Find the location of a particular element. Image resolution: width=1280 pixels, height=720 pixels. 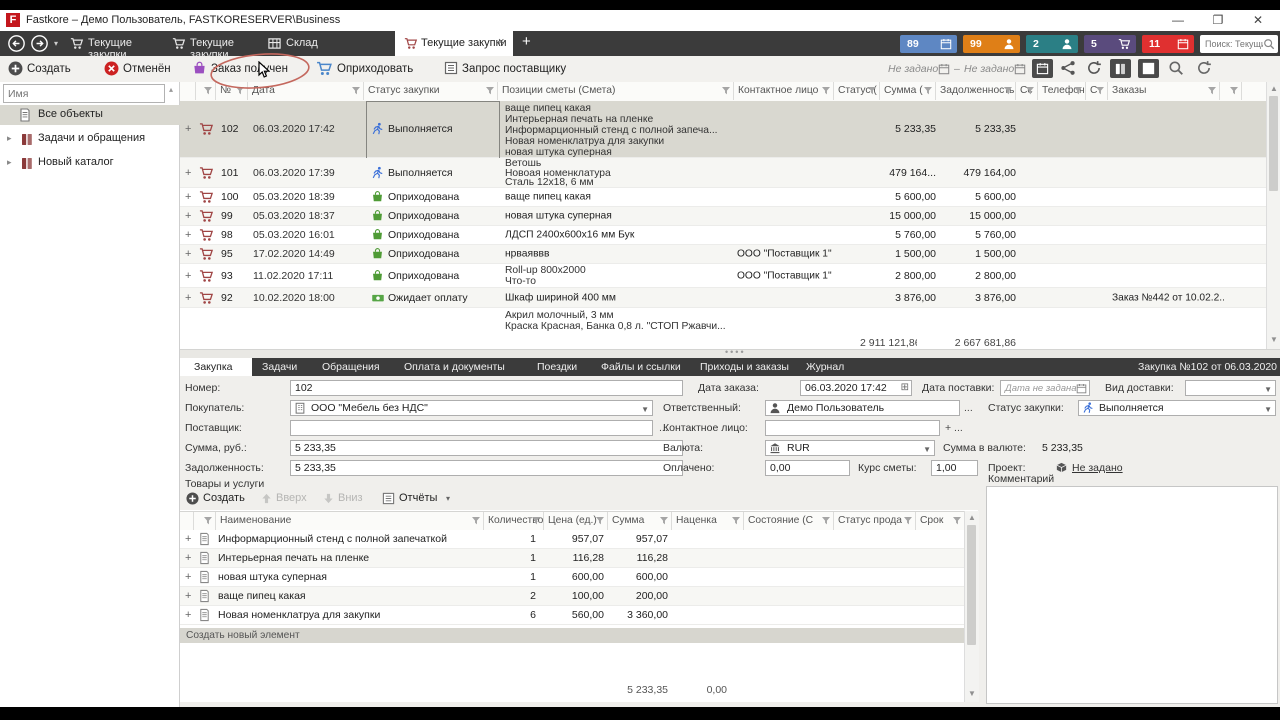

detail-tab-purchase: Закупка is located at coordinates (216, 367).